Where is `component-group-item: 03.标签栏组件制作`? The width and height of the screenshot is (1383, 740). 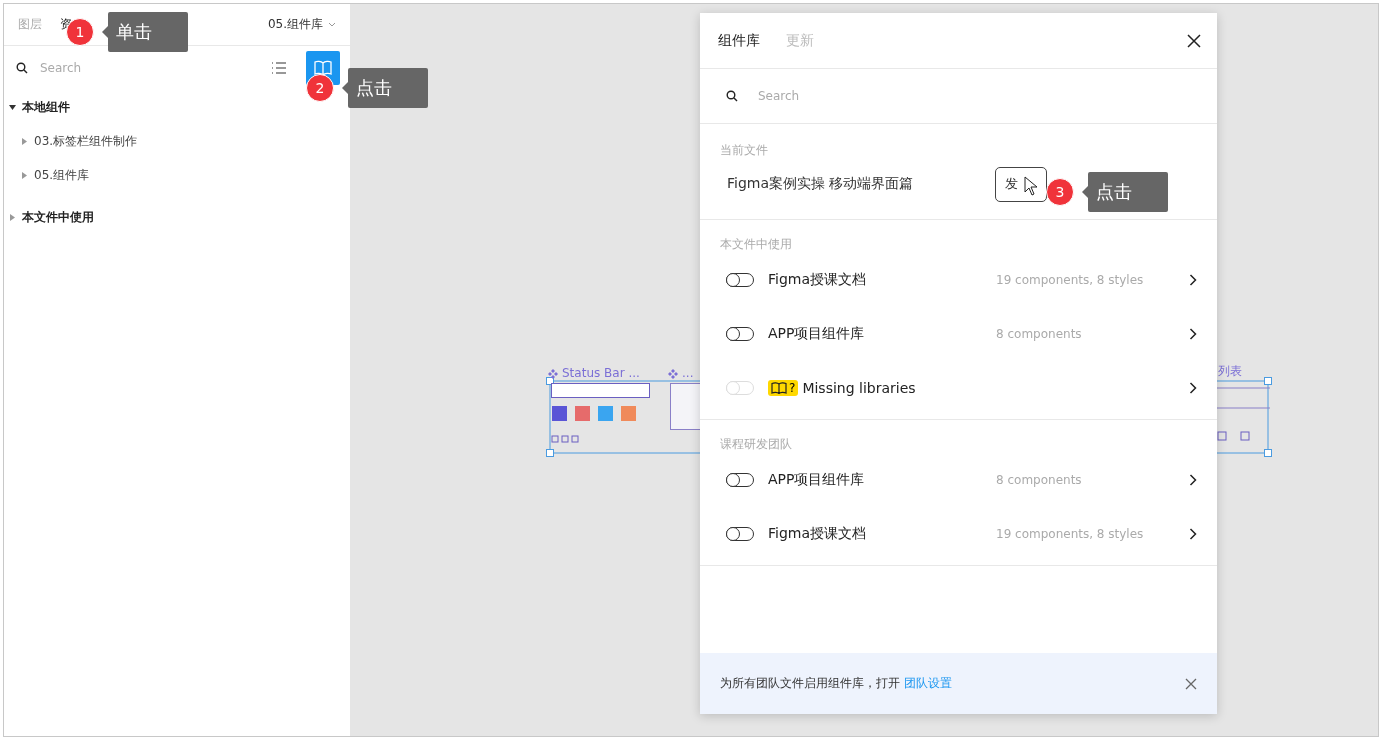 component-group-item: 03.标签栏组件制作 is located at coordinates (86, 141).